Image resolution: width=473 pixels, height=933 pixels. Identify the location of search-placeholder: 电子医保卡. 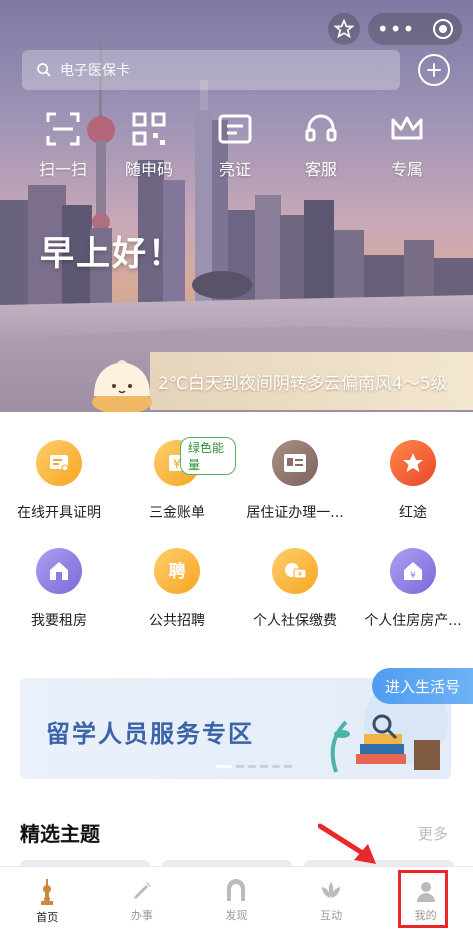
(95, 71).